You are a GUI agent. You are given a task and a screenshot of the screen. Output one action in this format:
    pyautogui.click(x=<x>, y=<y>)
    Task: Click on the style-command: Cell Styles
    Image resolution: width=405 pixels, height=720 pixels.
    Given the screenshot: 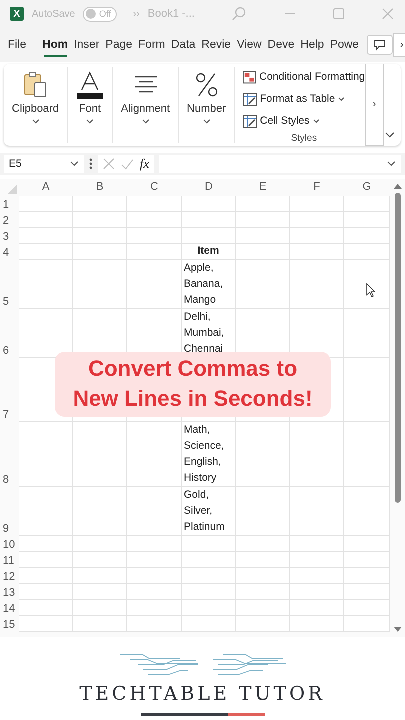 What is the action you would take?
    pyautogui.click(x=285, y=121)
    